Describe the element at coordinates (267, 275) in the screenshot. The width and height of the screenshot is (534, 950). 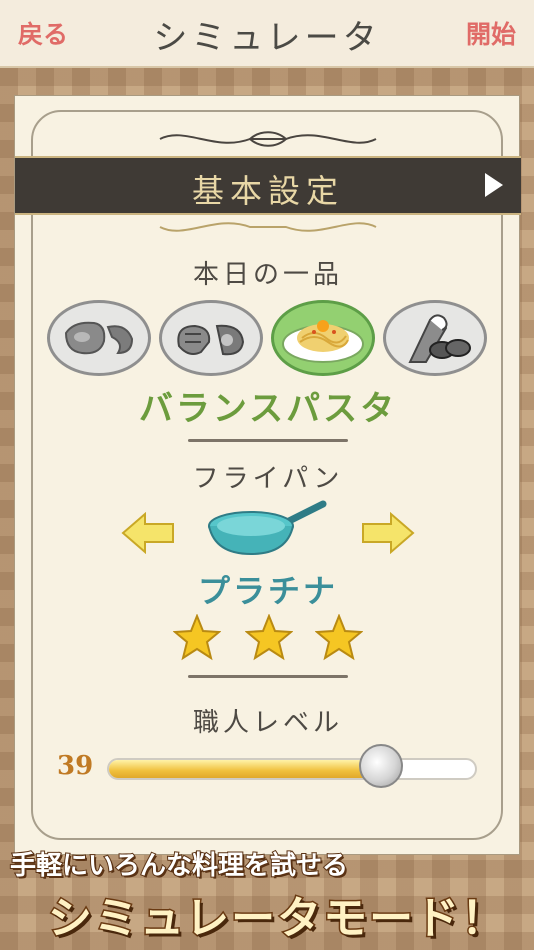
I see `dish-heading: 本日の一品` at that location.